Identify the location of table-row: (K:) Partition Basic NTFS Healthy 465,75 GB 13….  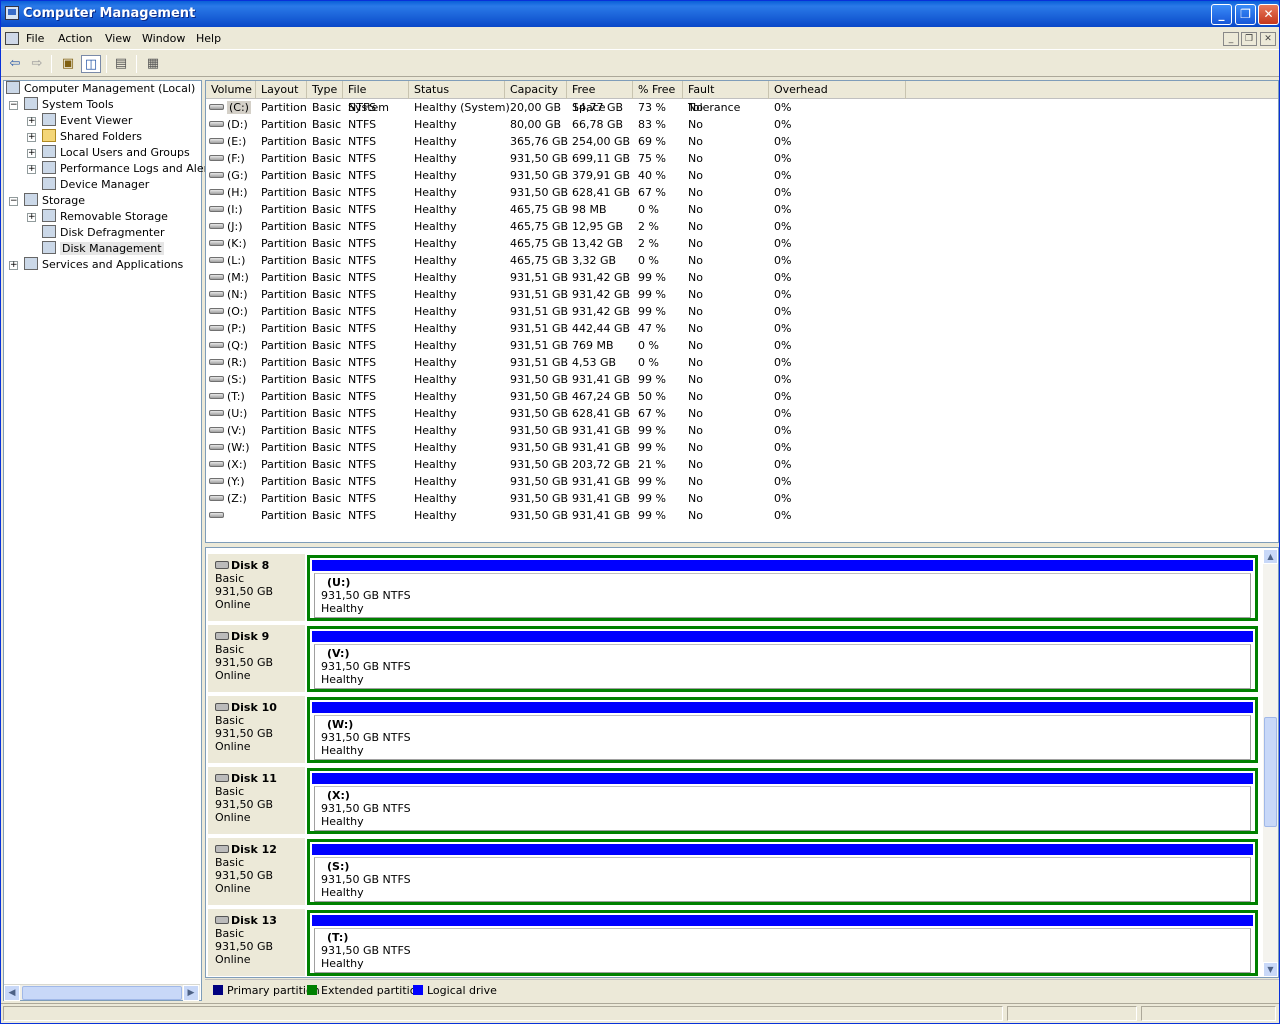
(742, 243).